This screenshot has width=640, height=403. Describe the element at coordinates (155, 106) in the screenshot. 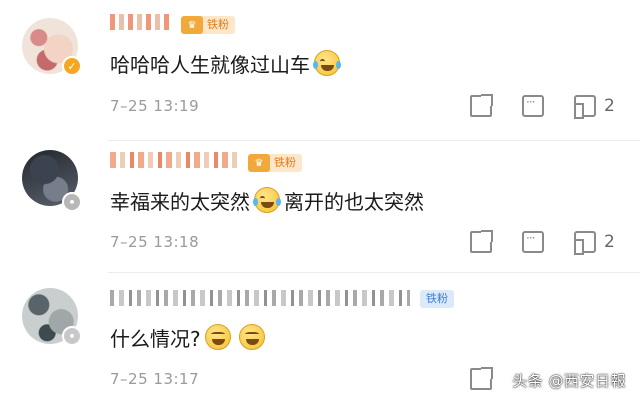

I see `comment-time: 7–25 13:19` at that location.